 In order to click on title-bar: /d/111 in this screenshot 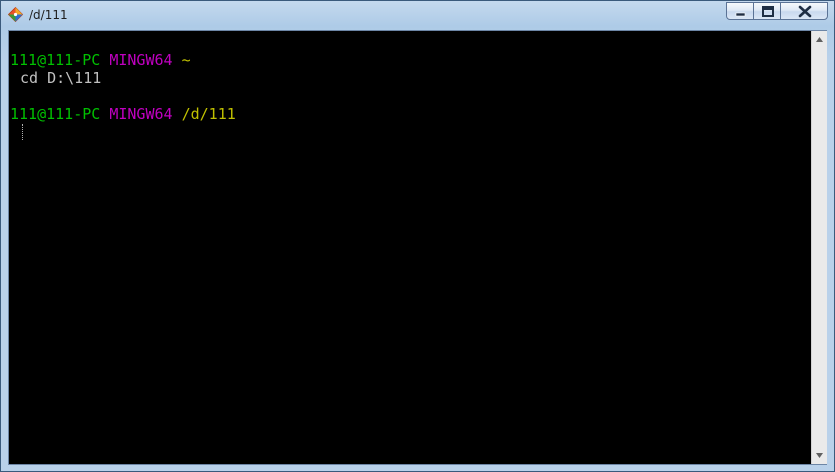, I will do `click(417, 15)`.